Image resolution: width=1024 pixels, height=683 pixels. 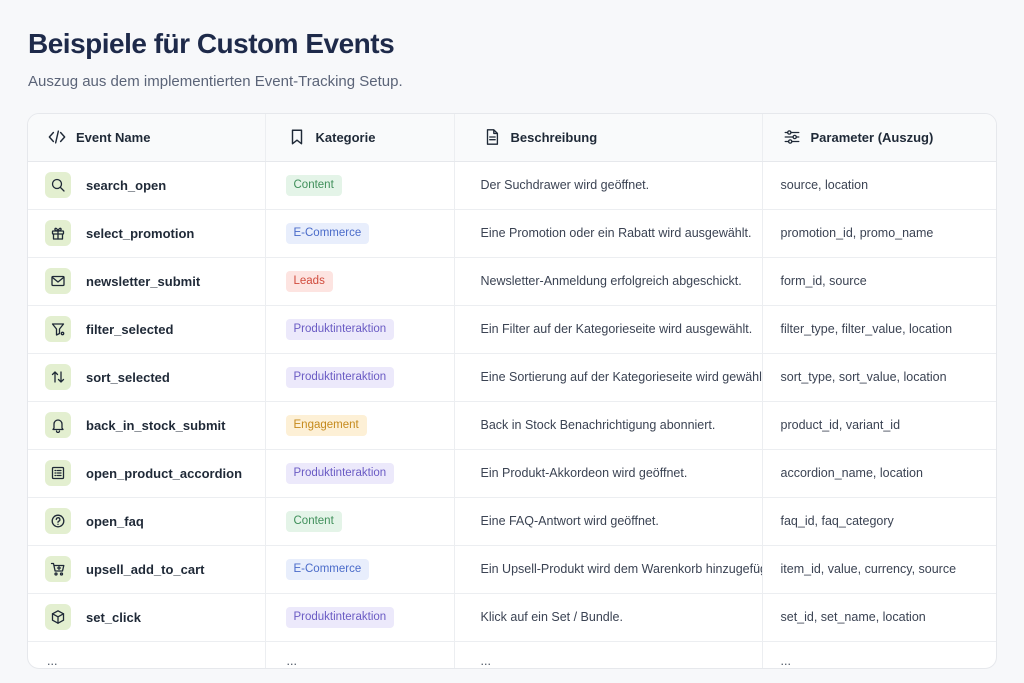 What do you see at coordinates (359, 281) in the screenshot?
I see `category-cell: Leads` at bounding box center [359, 281].